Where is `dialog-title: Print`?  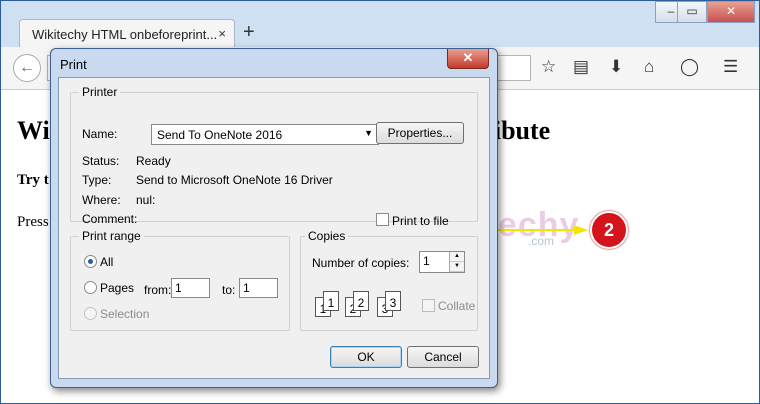 dialog-title: Print is located at coordinates (73, 64).